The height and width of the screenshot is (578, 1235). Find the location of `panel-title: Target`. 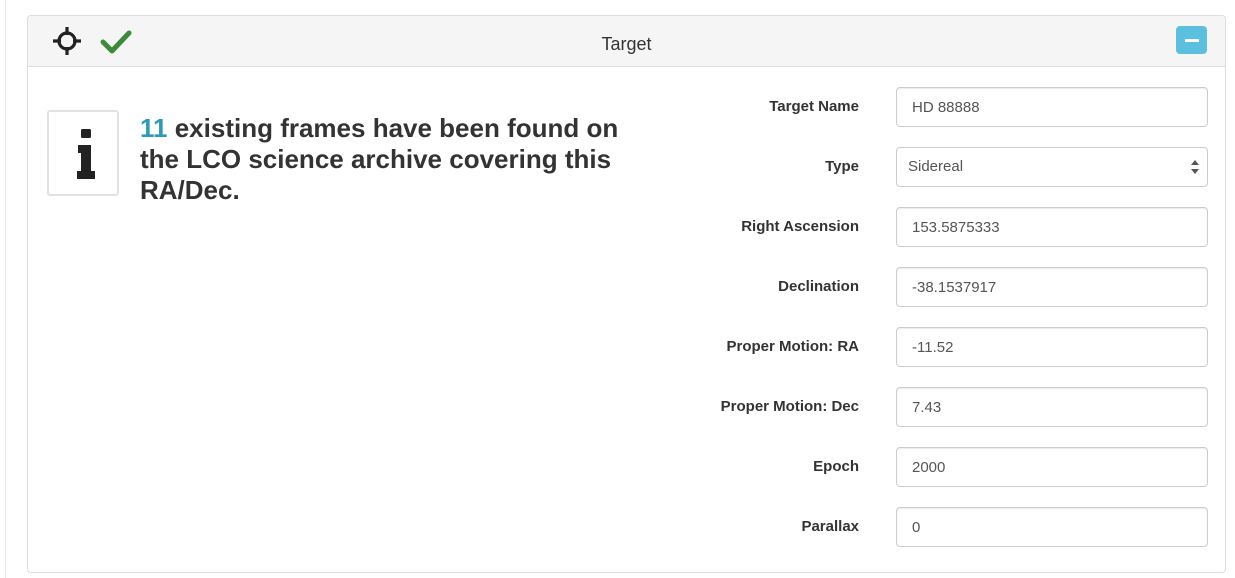

panel-title: Target is located at coordinates (626, 44).